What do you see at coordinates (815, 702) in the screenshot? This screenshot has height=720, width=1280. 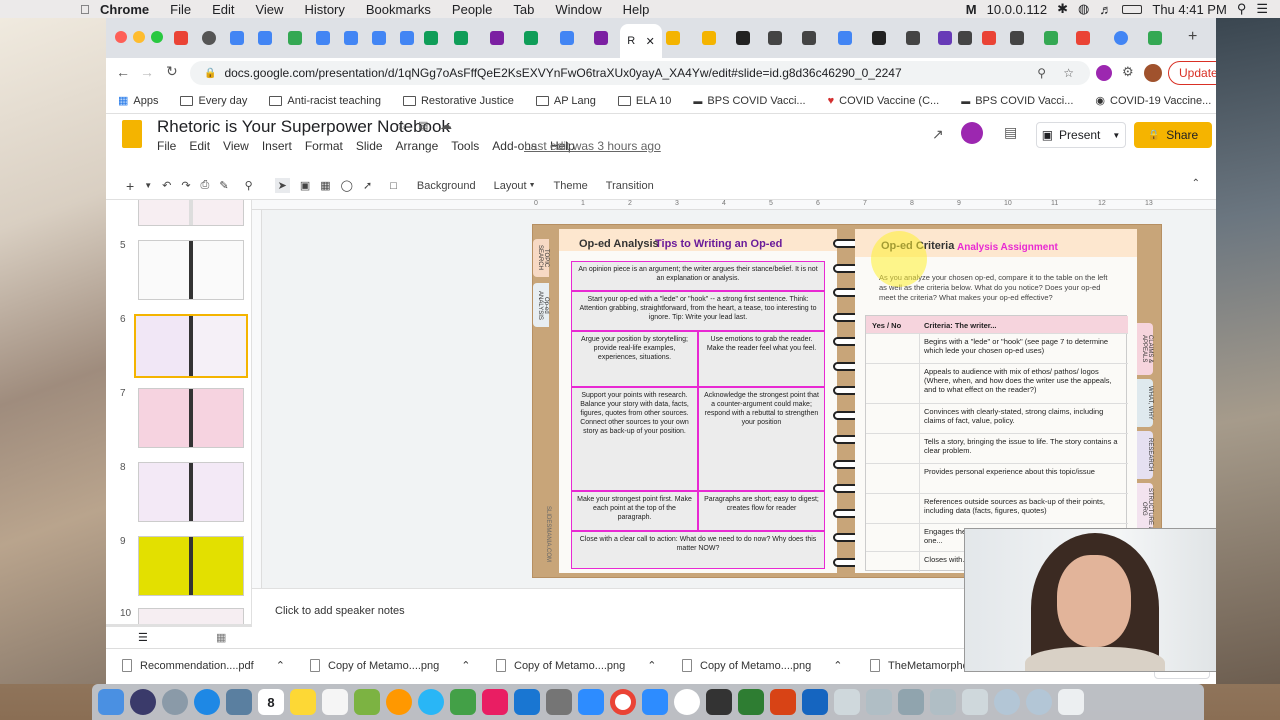 I see `word-icon` at bounding box center [815, 702].